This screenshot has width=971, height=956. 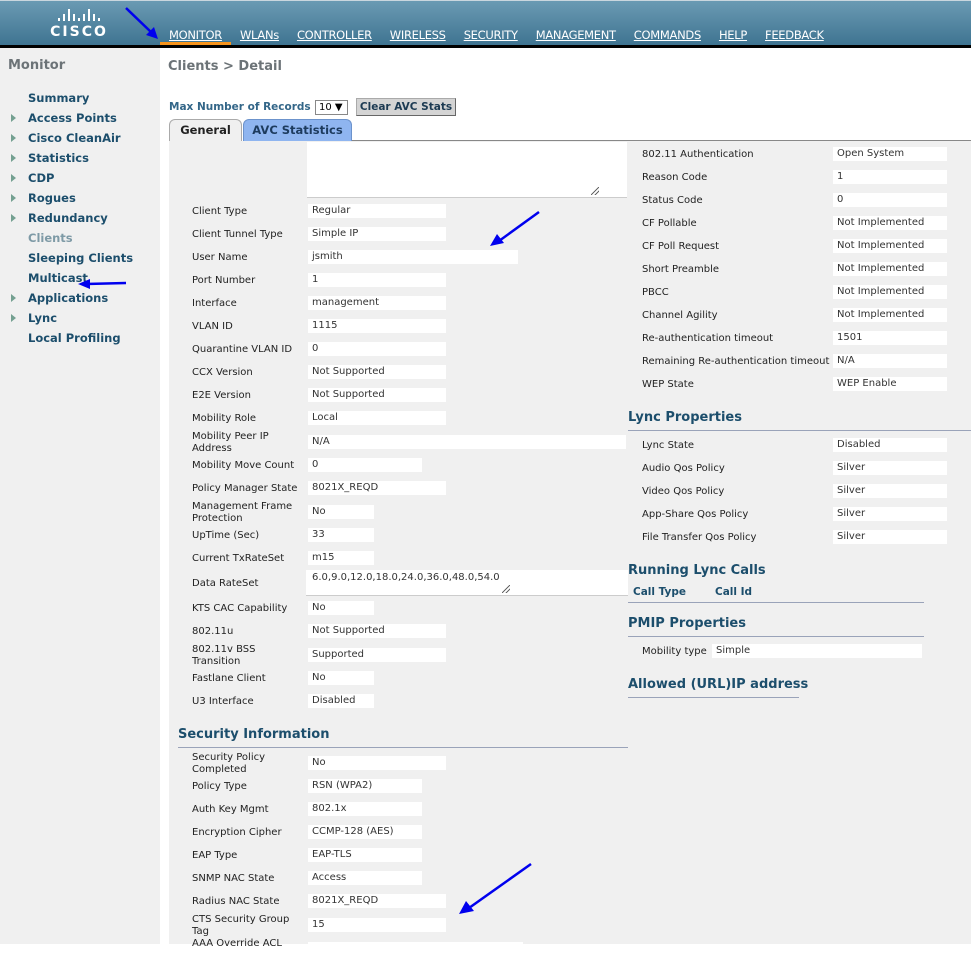 What do you see at coordinates (890, 177) in the screenshot?
I see `reason-code-value: 1` at bounding box center [890, 177].